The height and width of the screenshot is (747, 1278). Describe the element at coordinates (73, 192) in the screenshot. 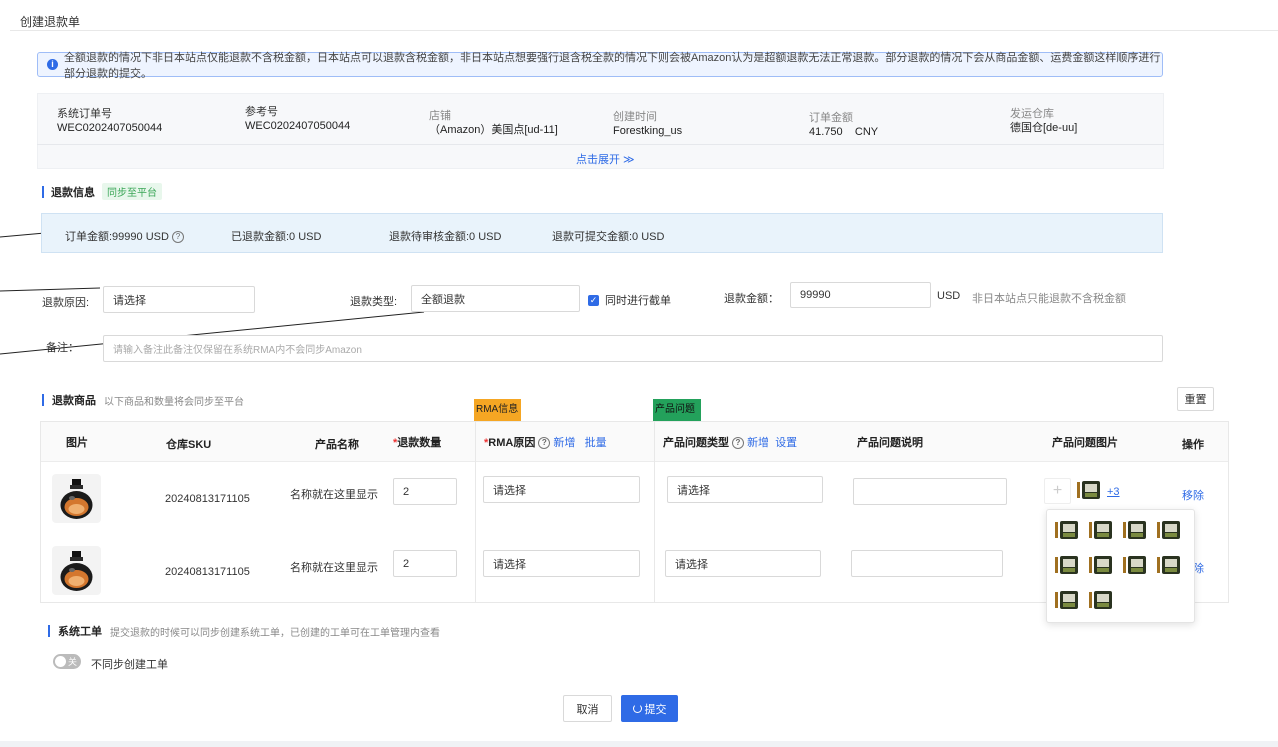

I see `refund-info-title: 退款信息` at that location.